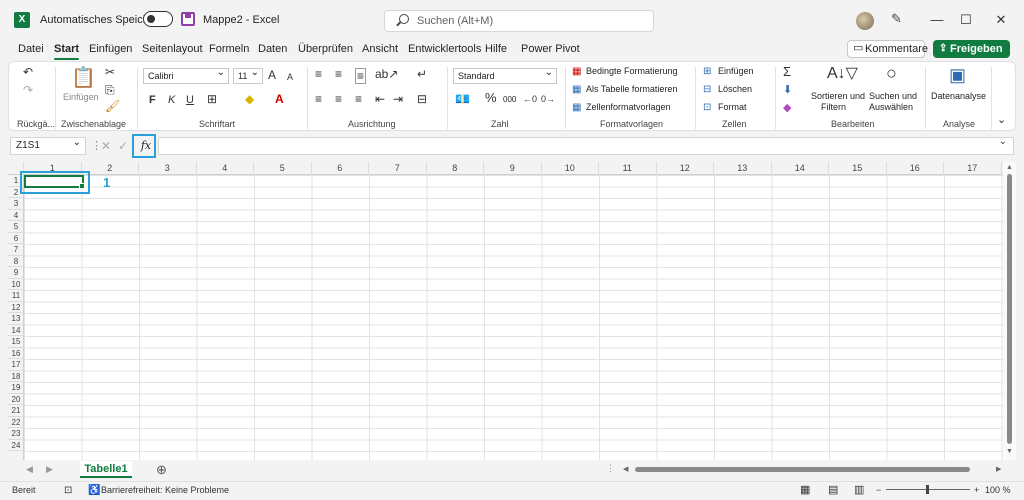 This screenshot has height=500, width=1024. Describe the element at coordinates (16, 215) in the screenshot. I see `row-header: 4` at that location.